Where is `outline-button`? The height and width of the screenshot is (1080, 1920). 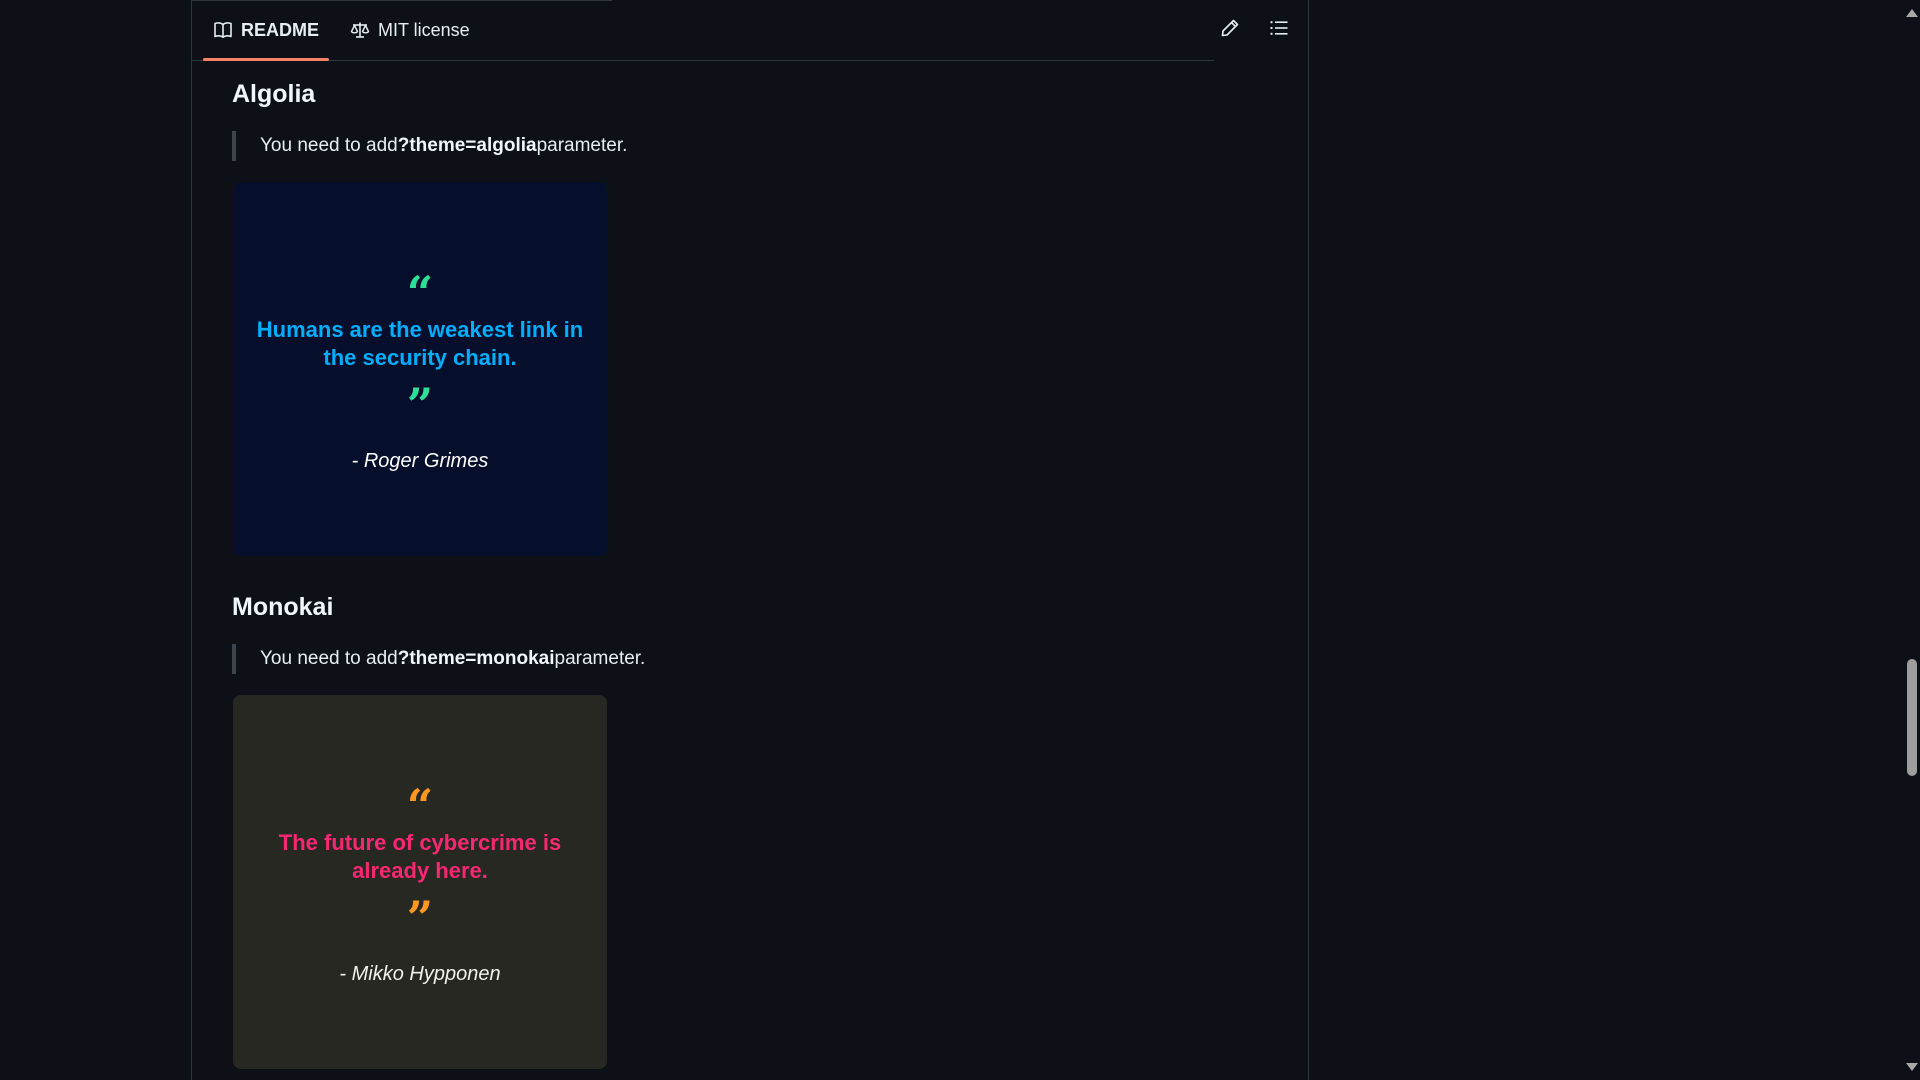 outline-button is located at coordinates (1279, 30).